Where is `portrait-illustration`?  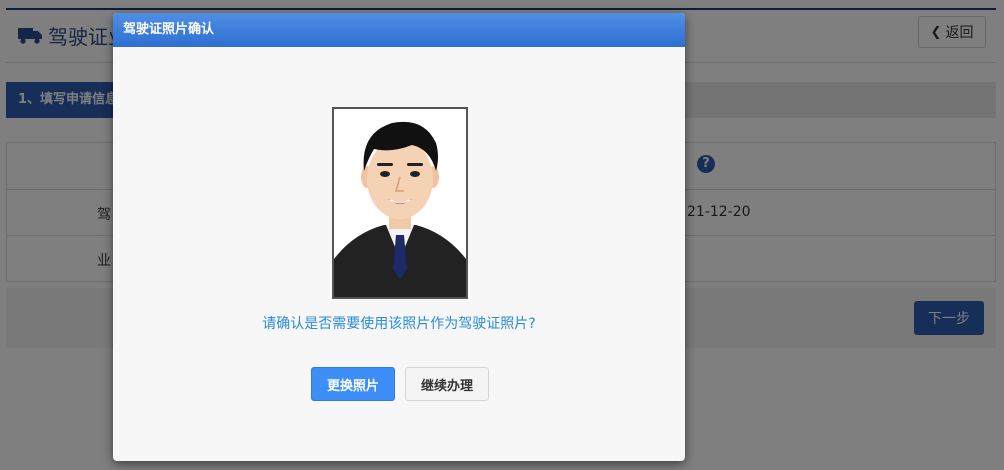 portrait-illustration is located at coordinates (400, 203).